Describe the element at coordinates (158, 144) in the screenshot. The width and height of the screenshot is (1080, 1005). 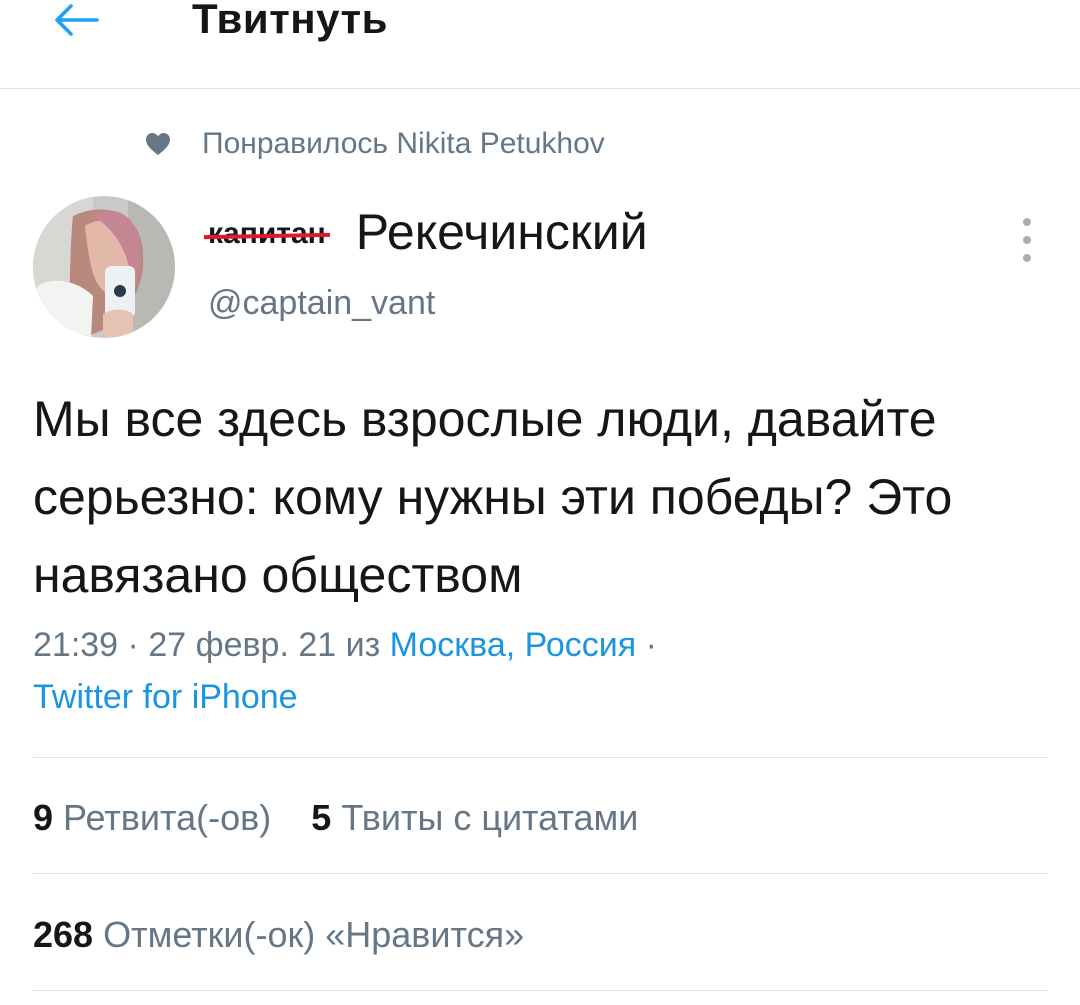
I see `heart-icon` at that location.